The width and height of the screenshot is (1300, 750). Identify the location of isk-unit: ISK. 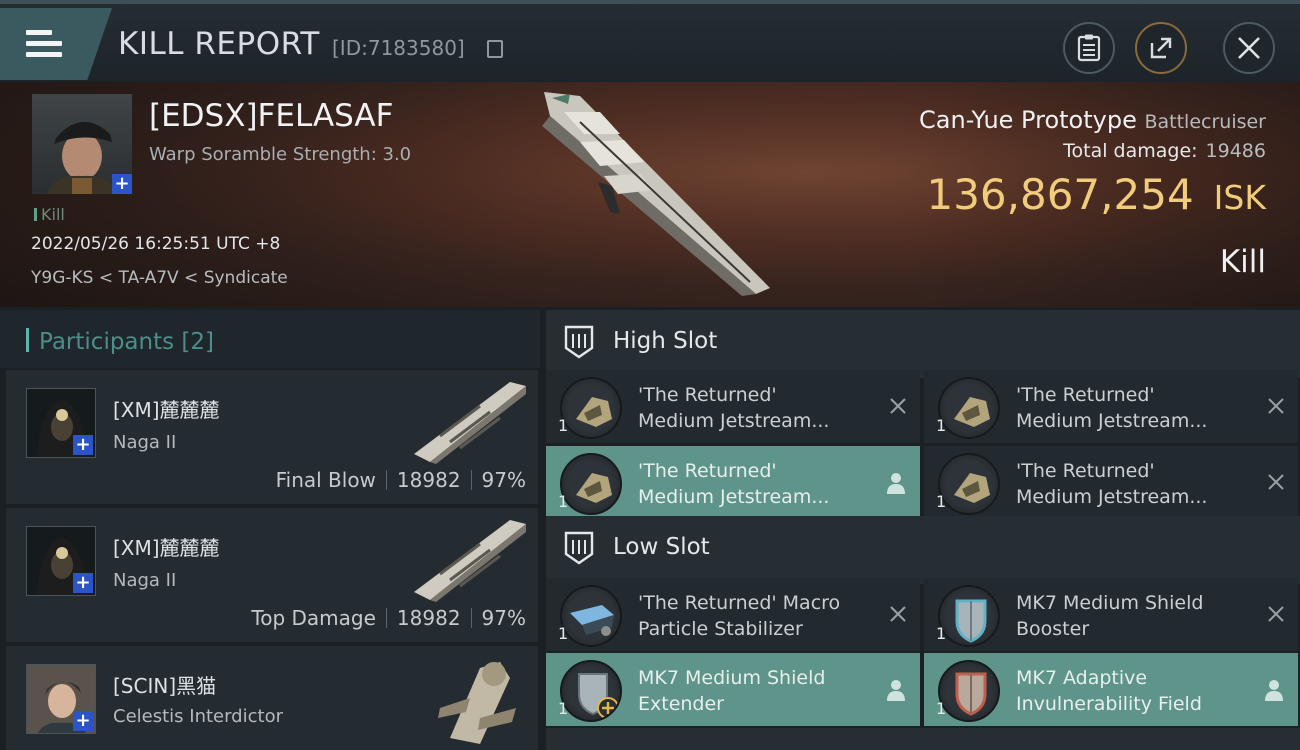
(1239, 197).